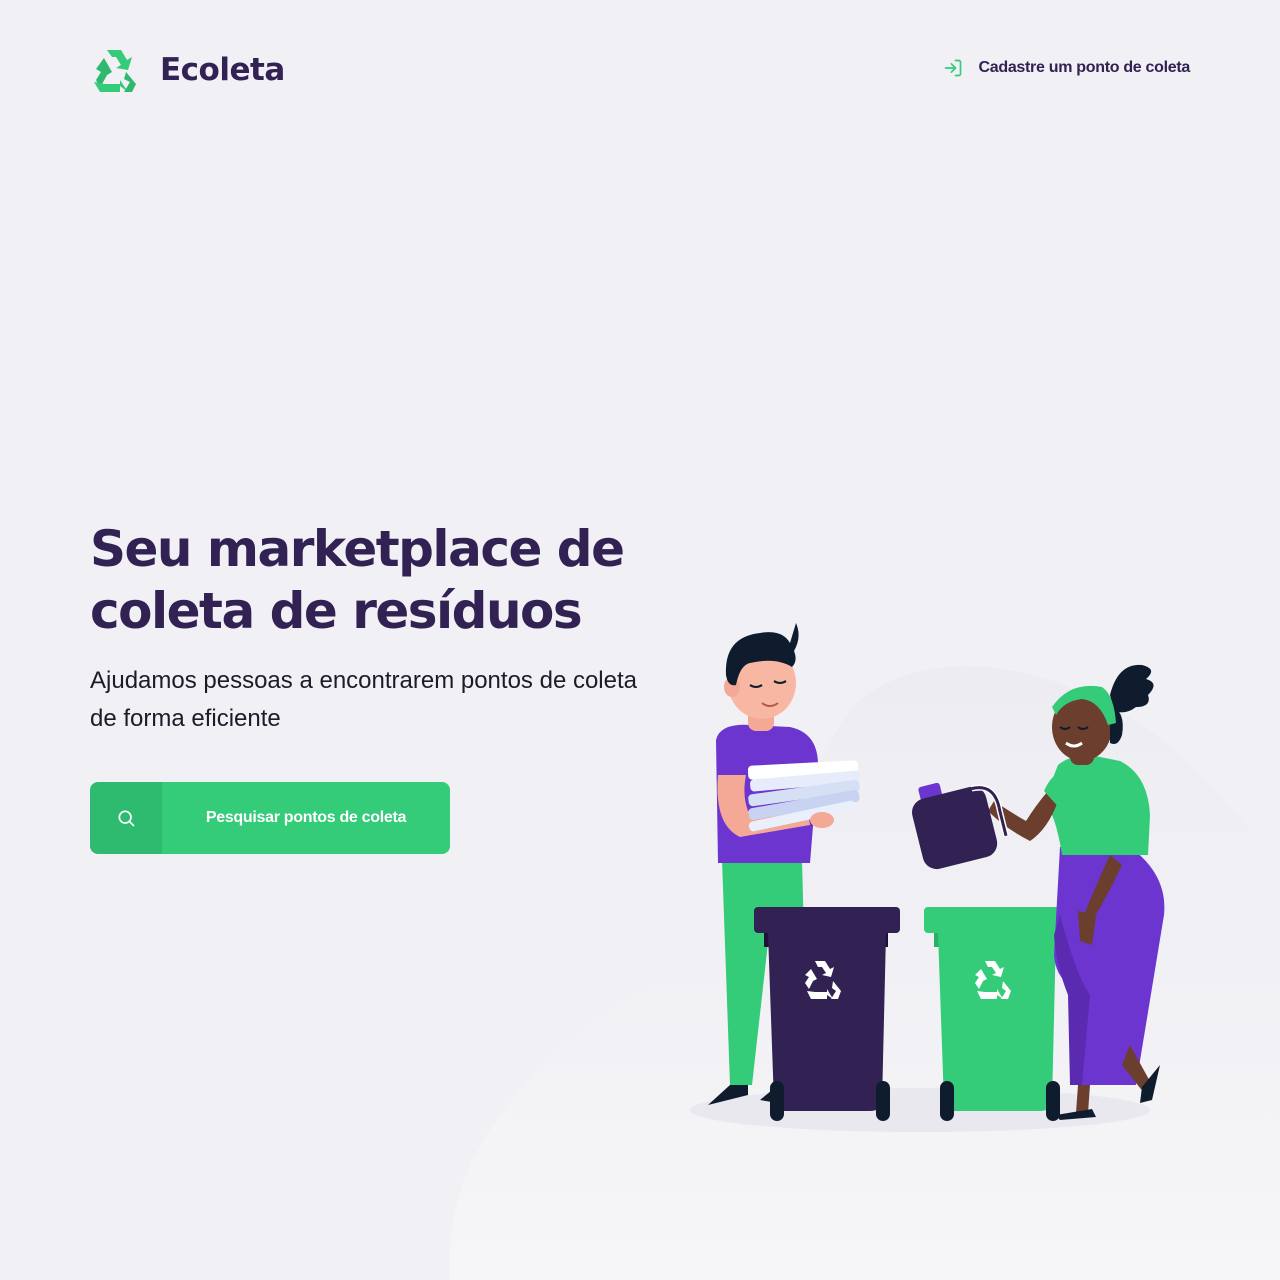 The width and height of the screenshot is (1280, 1280). I want to click on log-in-icon, so click(952, 68).